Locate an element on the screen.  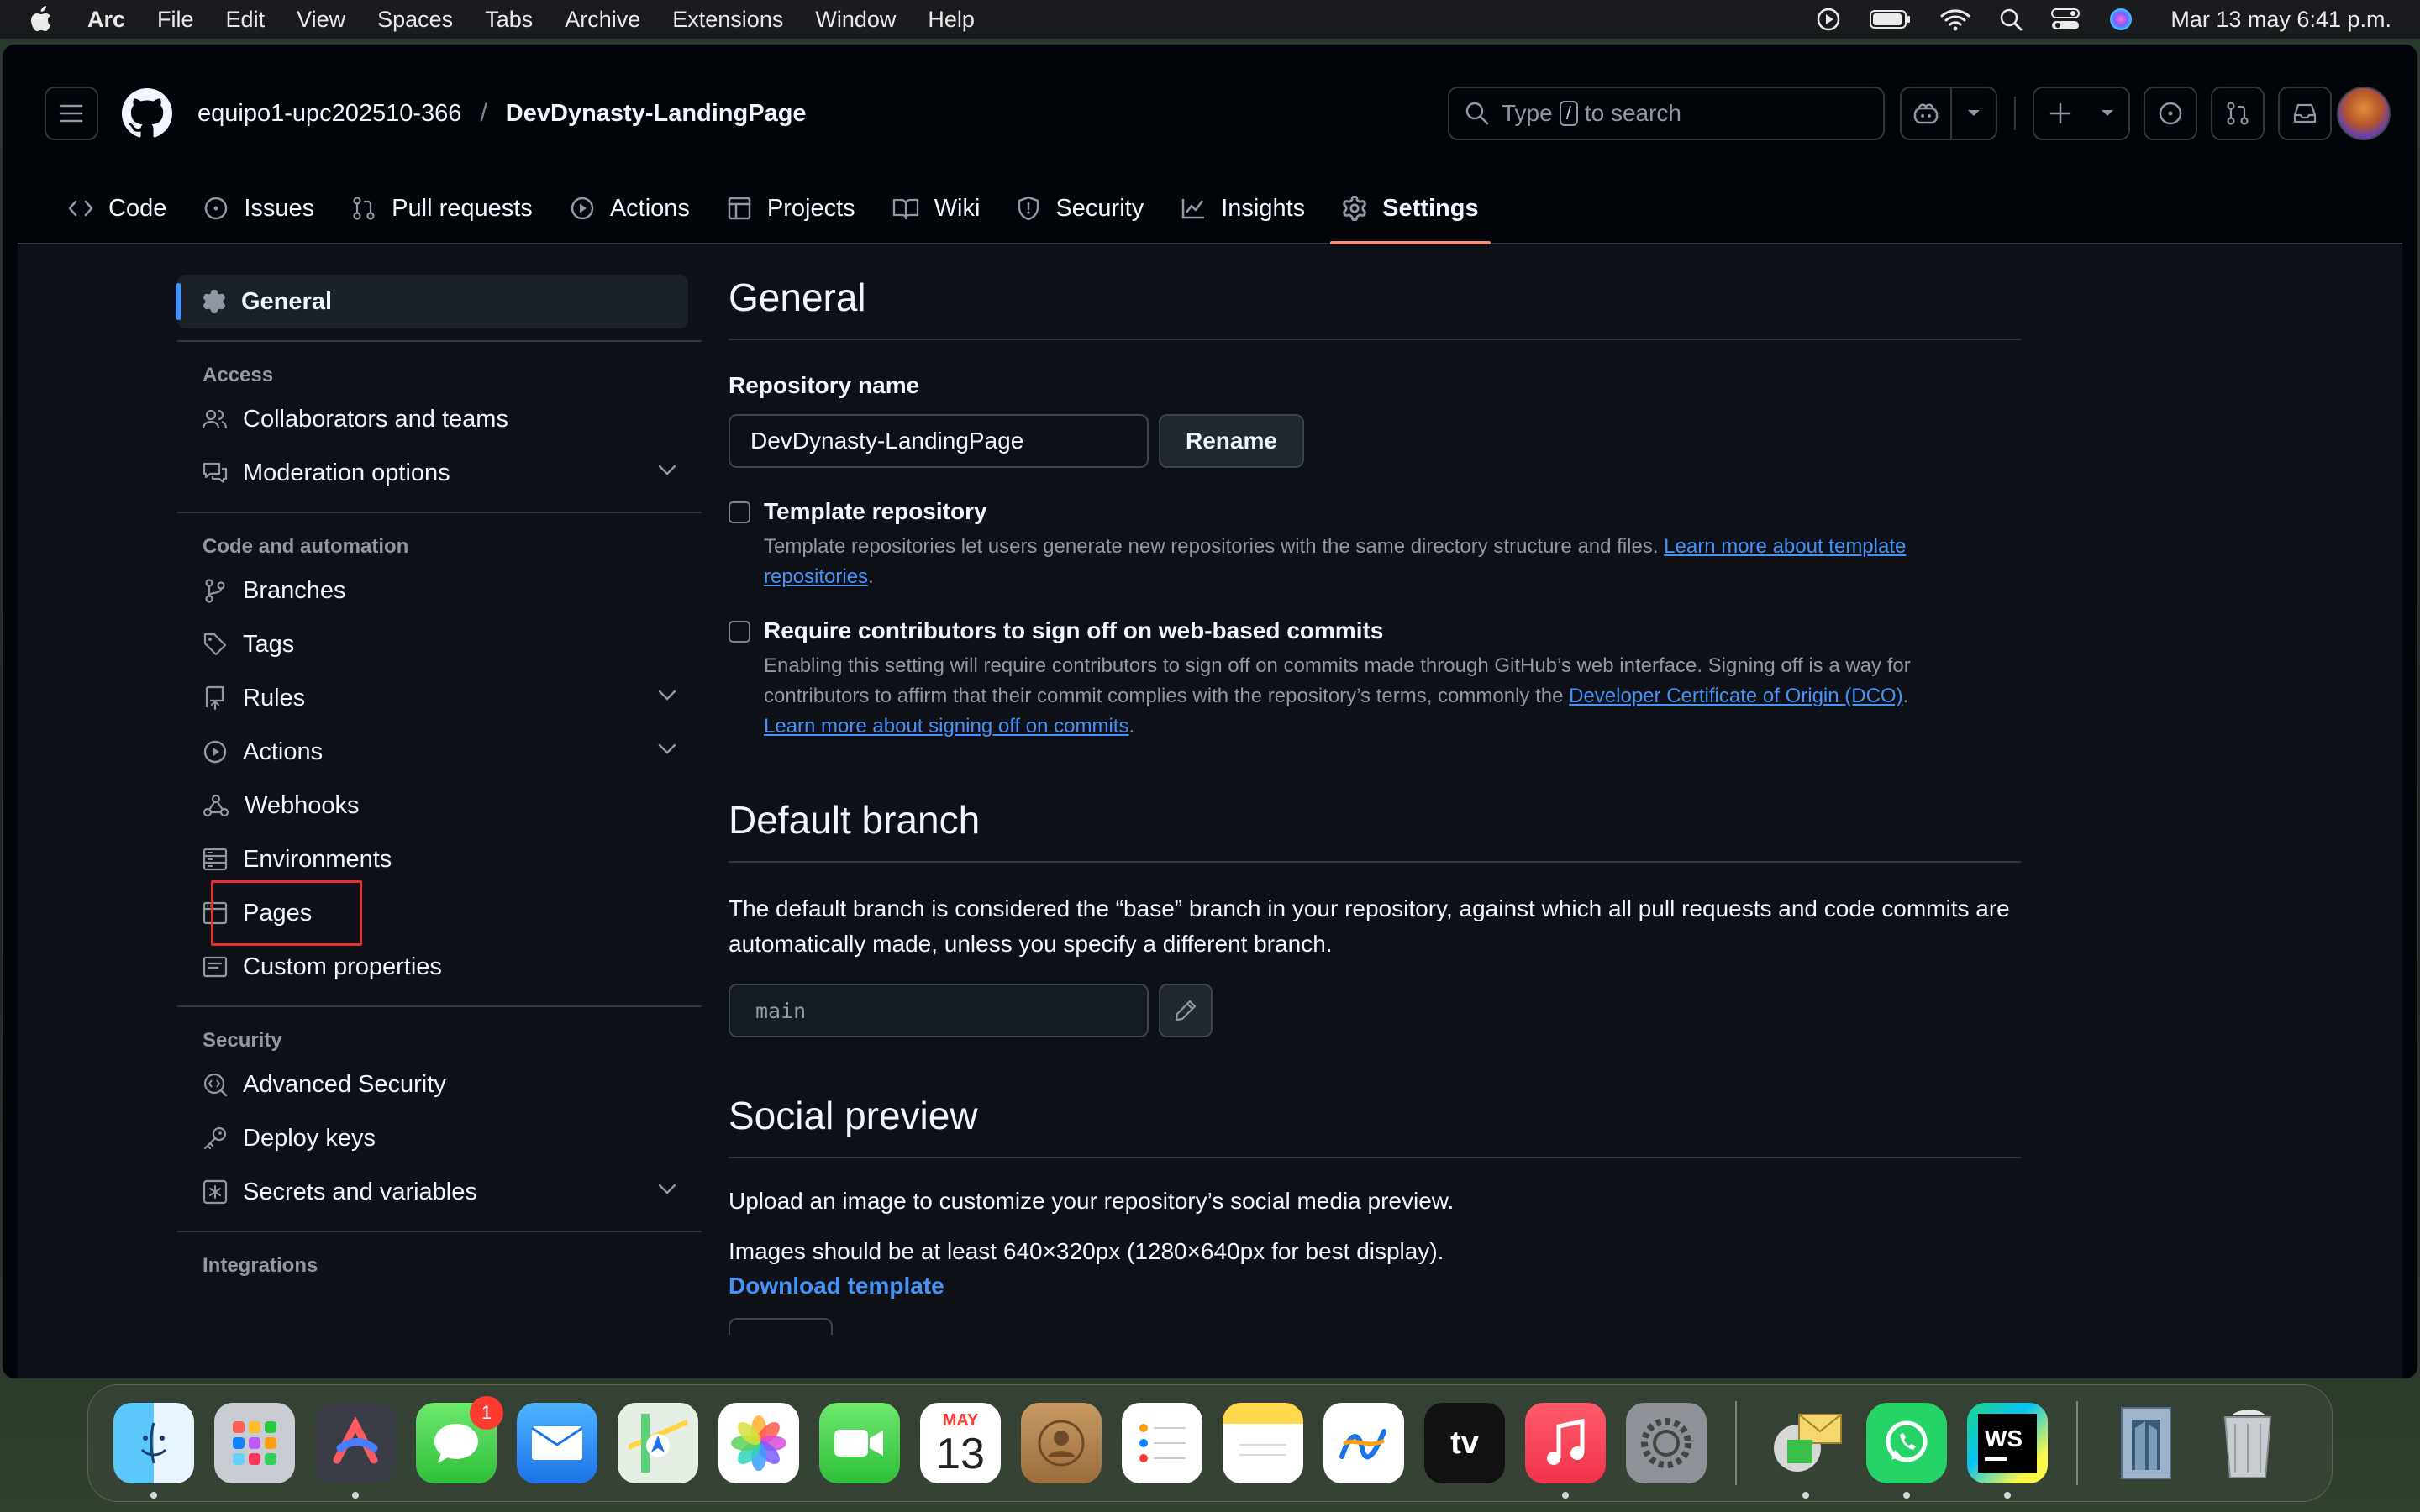
sidebar-item-moderation: Moderation options is located at coordinates (439, 473).